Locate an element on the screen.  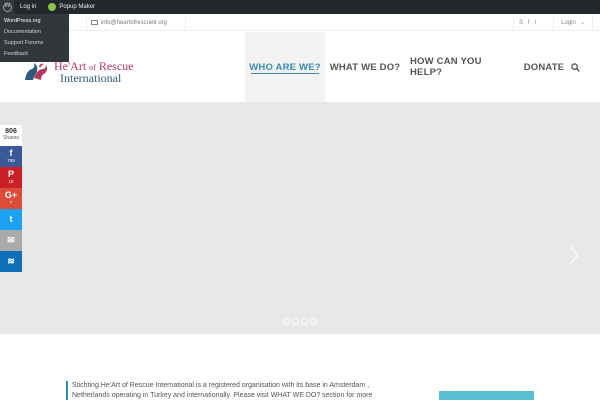
admin-login-label: Log in is located at coordinates (28, 7).